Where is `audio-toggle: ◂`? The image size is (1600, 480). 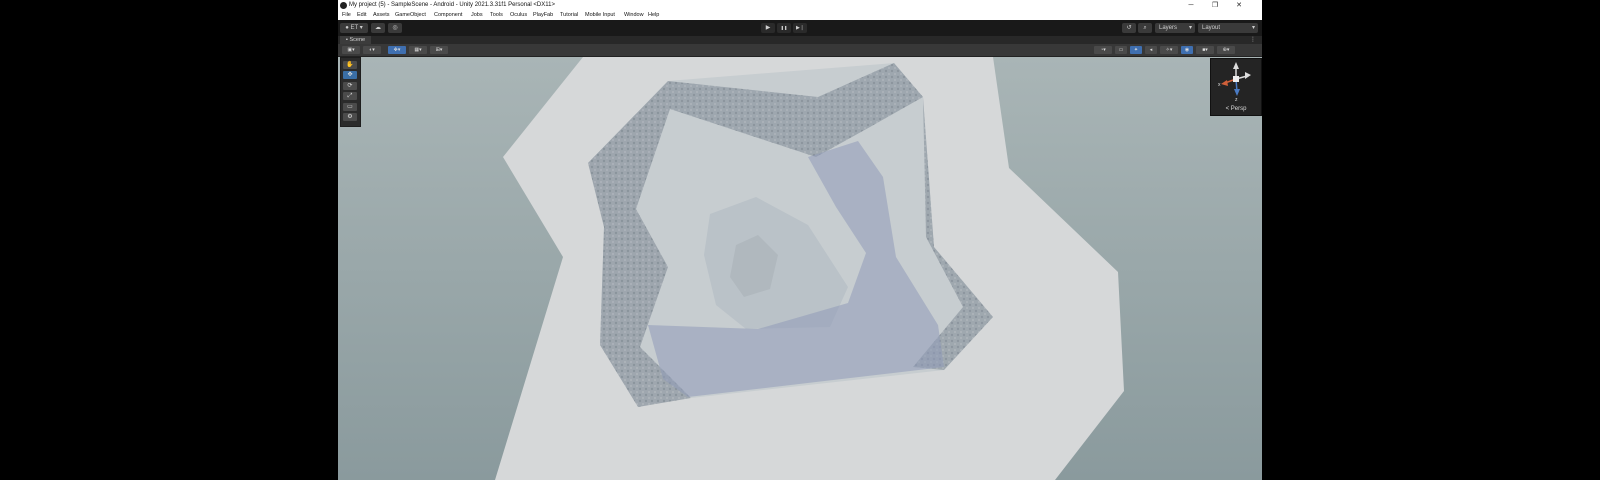
audio-toggle: ◂ is located at coordinates (1151, 50).